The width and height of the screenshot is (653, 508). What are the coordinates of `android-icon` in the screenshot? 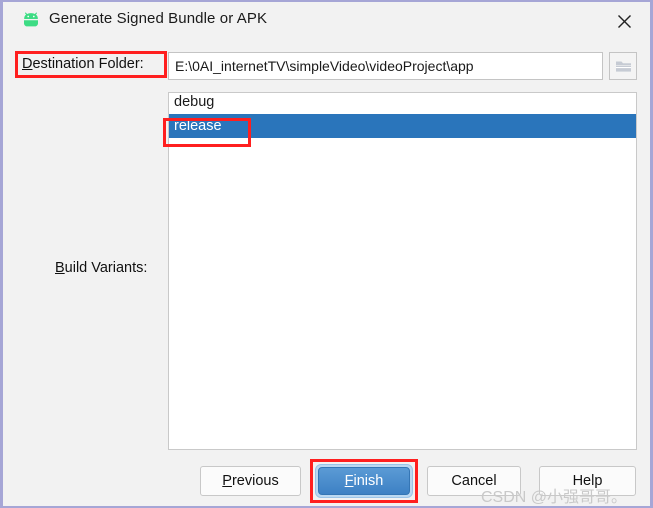 It's located at (31, 20).